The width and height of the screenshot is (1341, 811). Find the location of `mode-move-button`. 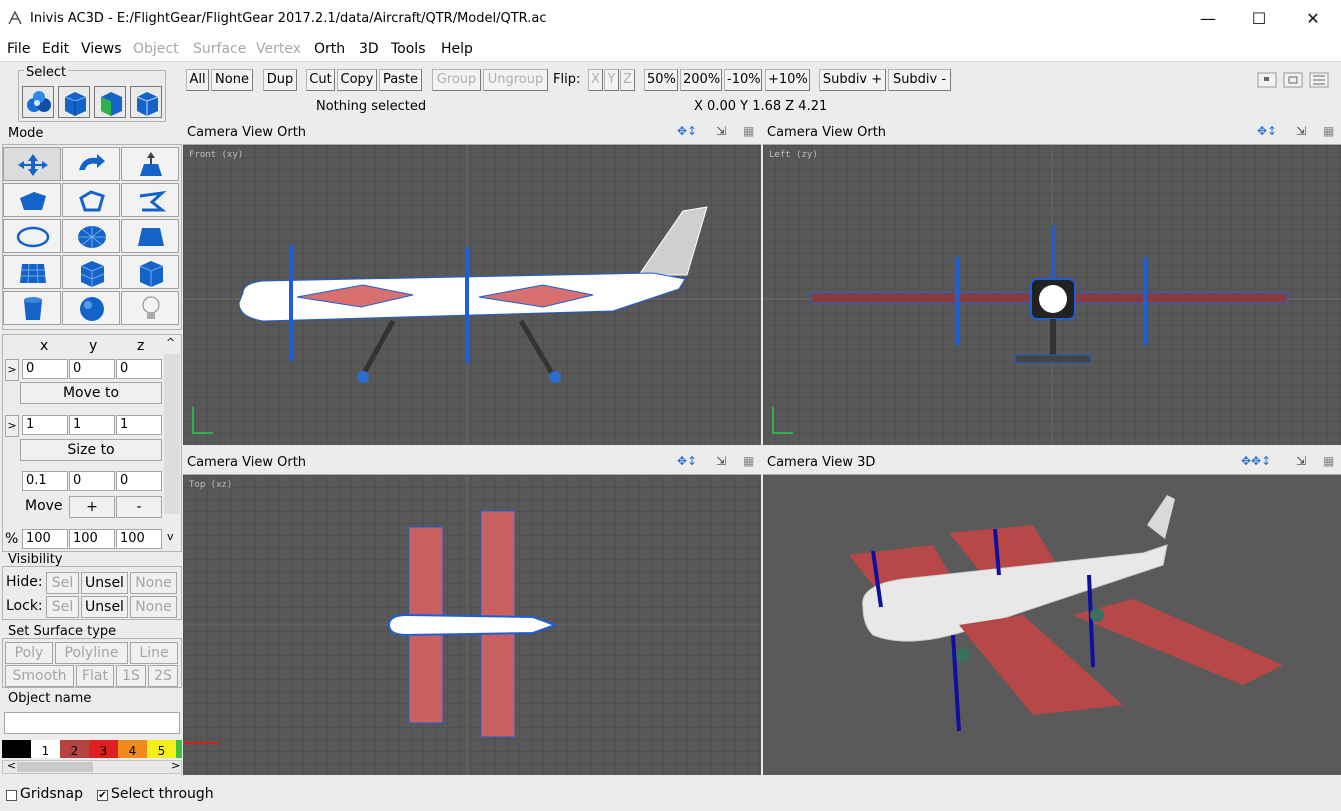

mode-move-button is located at coordinates (32, 164).